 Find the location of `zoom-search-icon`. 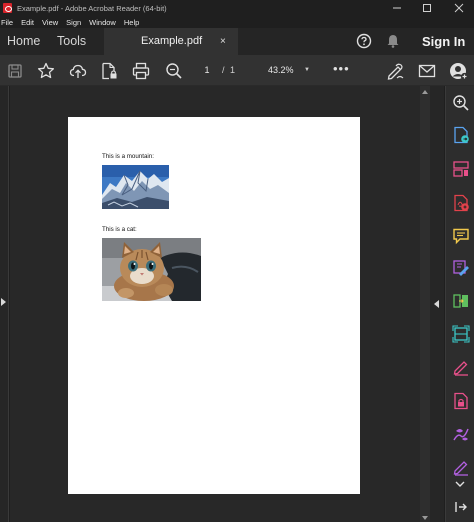

zoom-search-icon is located at coordinates (461, 103).